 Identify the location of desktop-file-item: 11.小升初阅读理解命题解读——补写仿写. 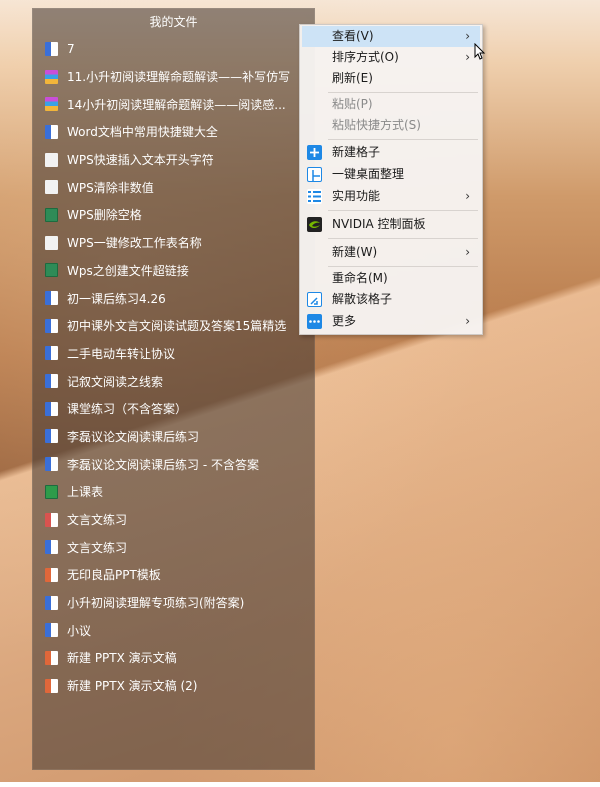
(173, 77).